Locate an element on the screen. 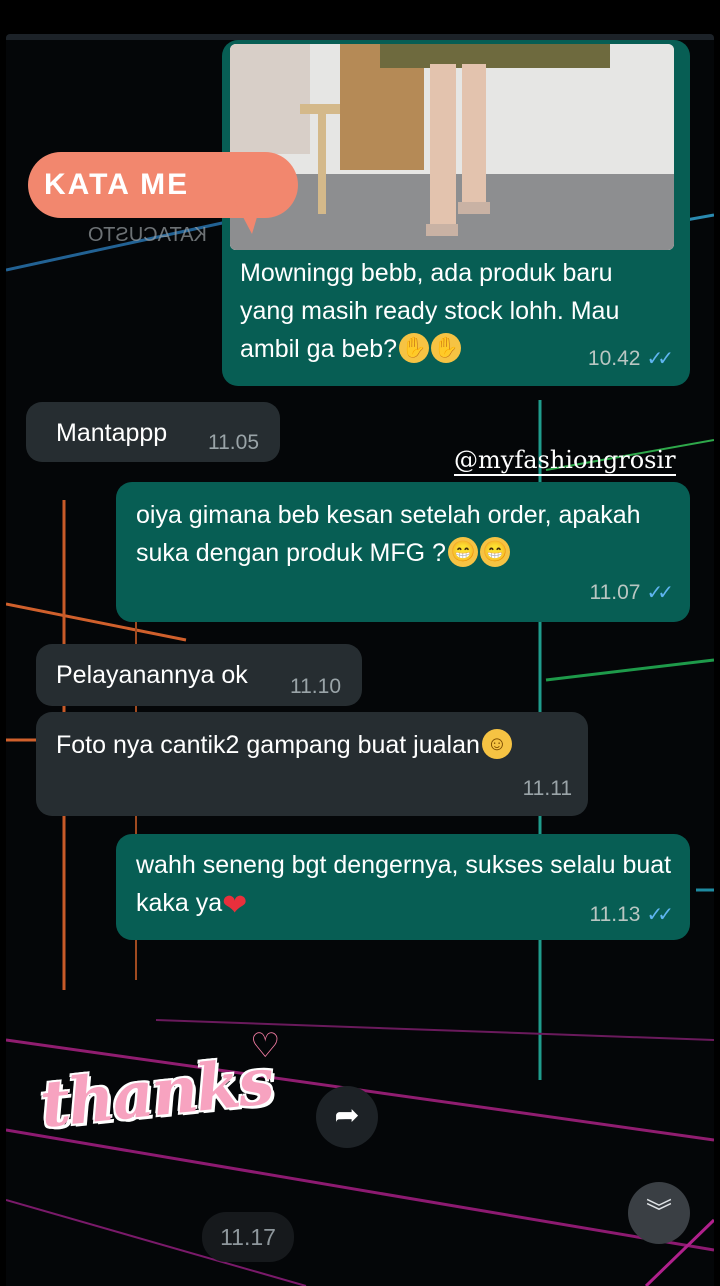 The image size is (720, 1286). message-time: 11.07 ✓✓ is located at coordinates (631, 592).